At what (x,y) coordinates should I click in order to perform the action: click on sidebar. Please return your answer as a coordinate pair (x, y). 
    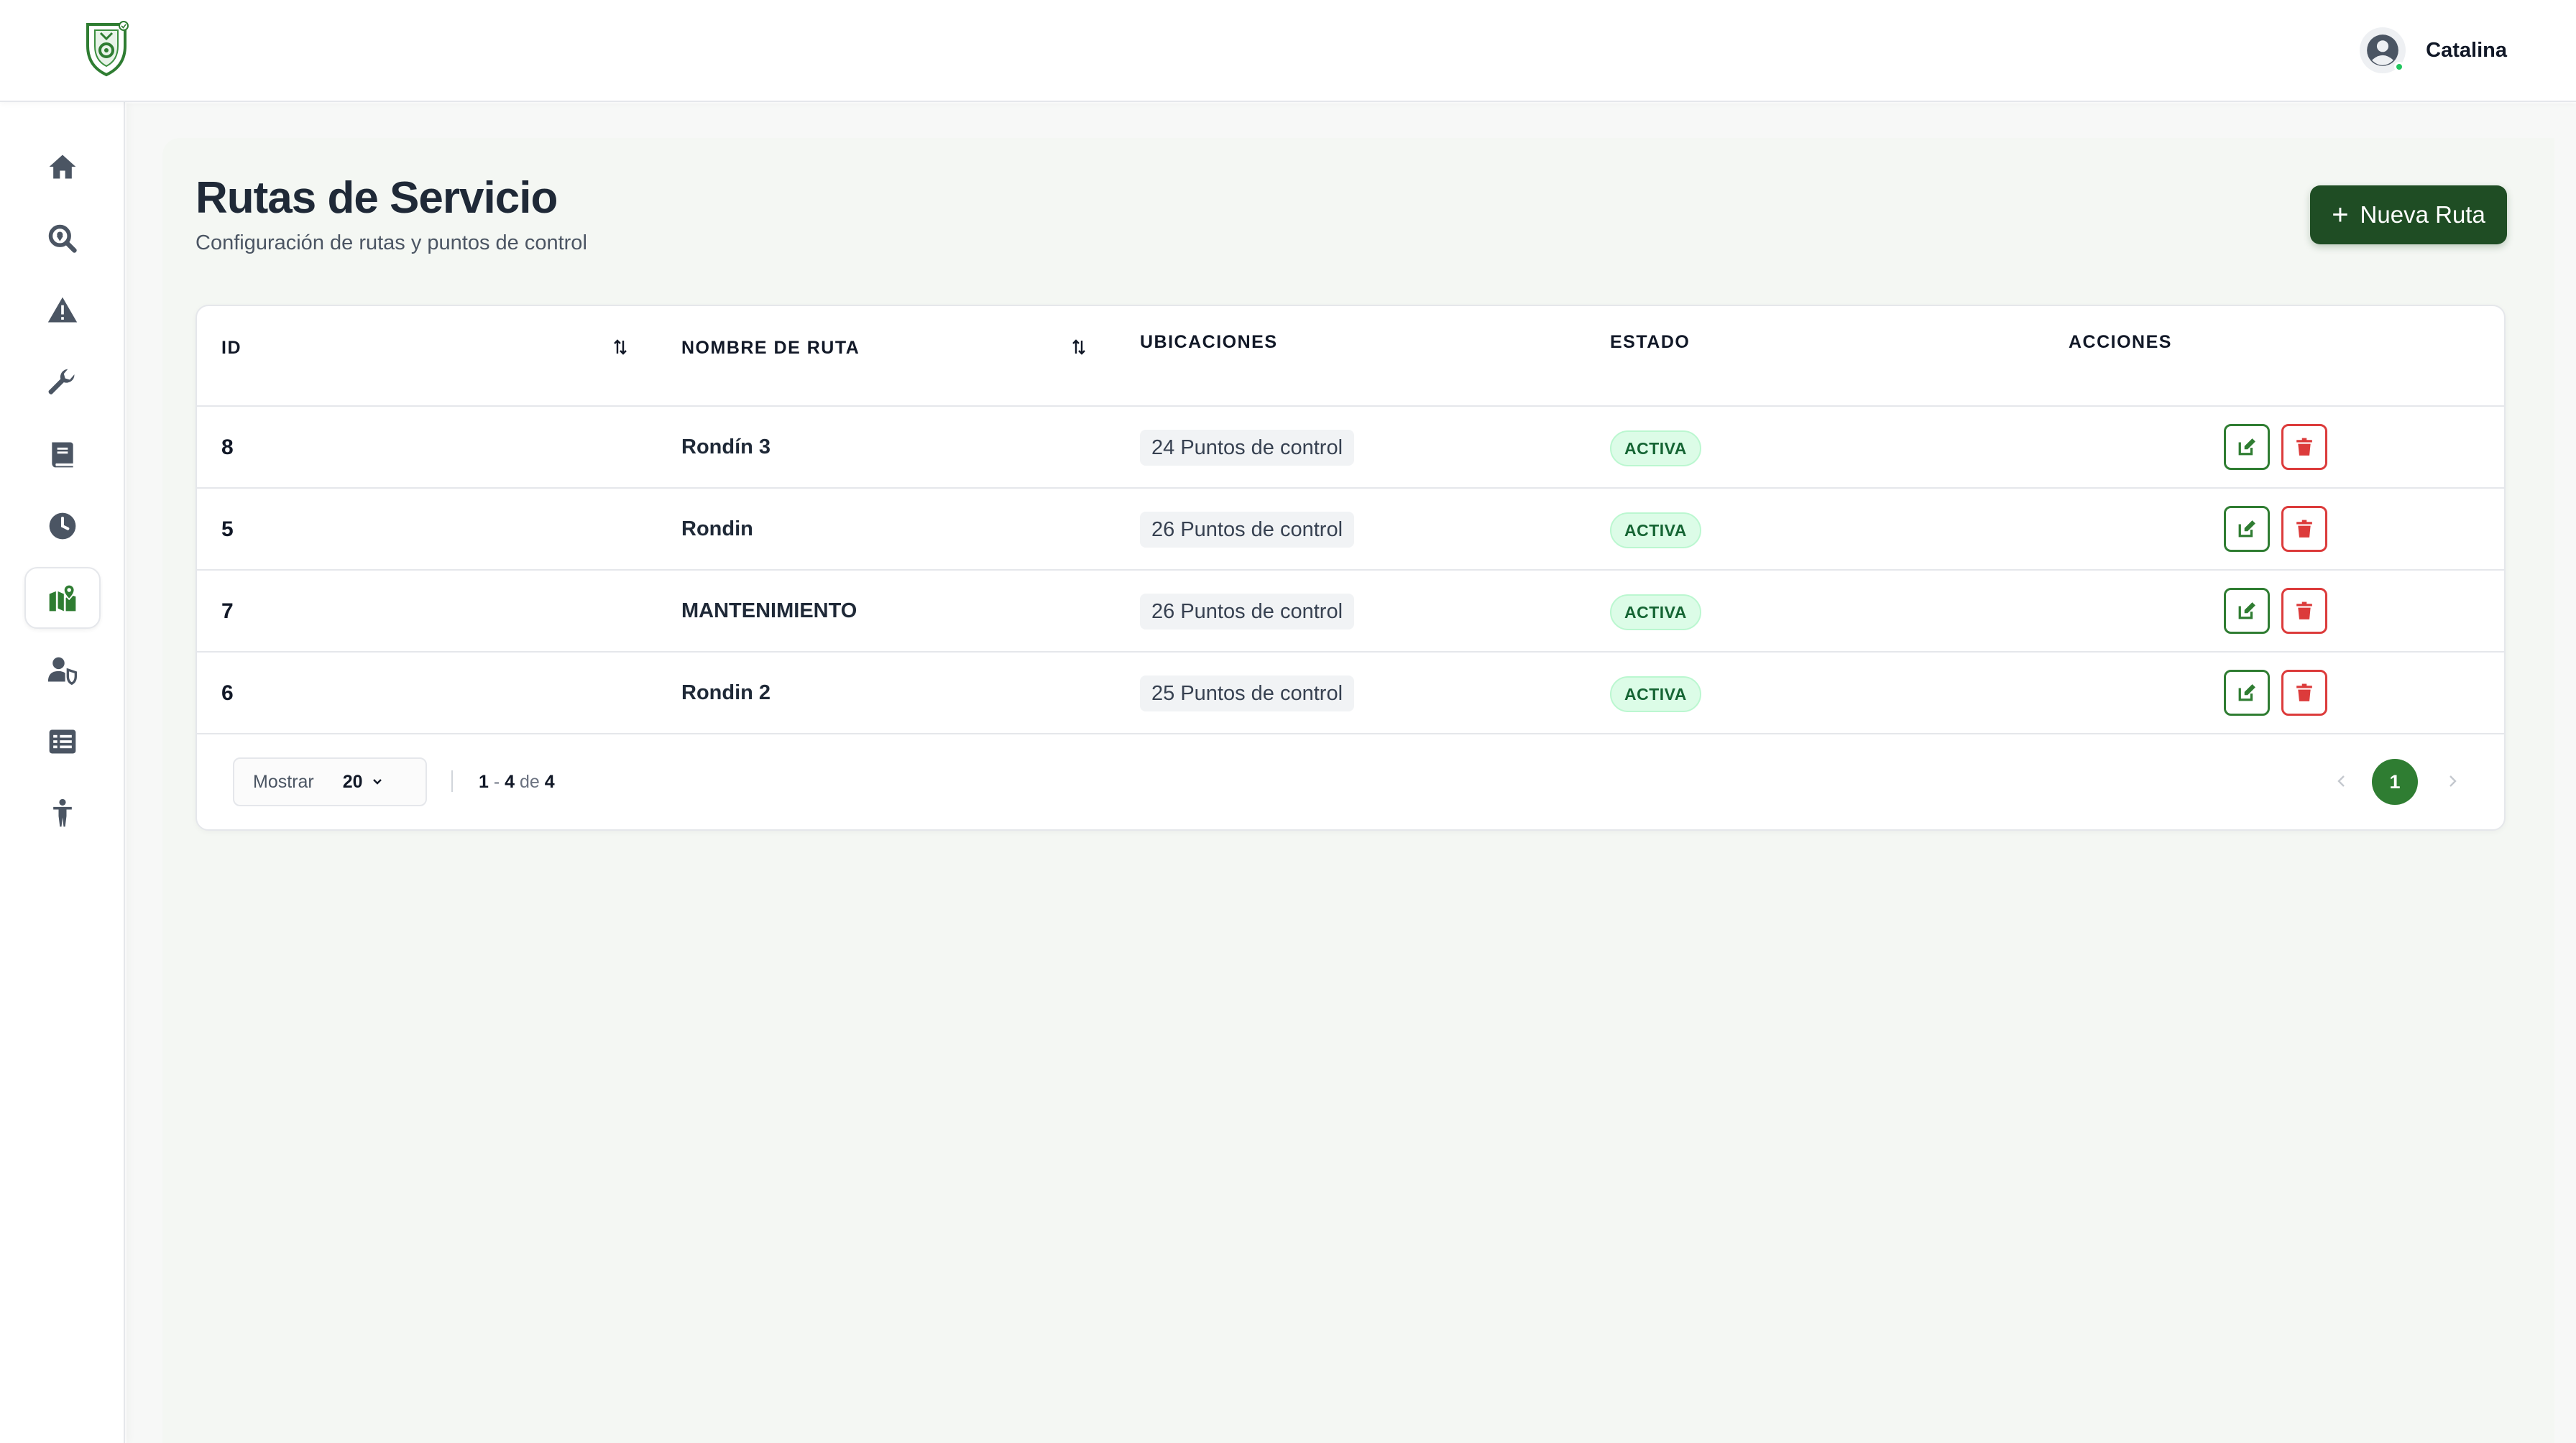
    Looking at the image, I should click on (62, 772).